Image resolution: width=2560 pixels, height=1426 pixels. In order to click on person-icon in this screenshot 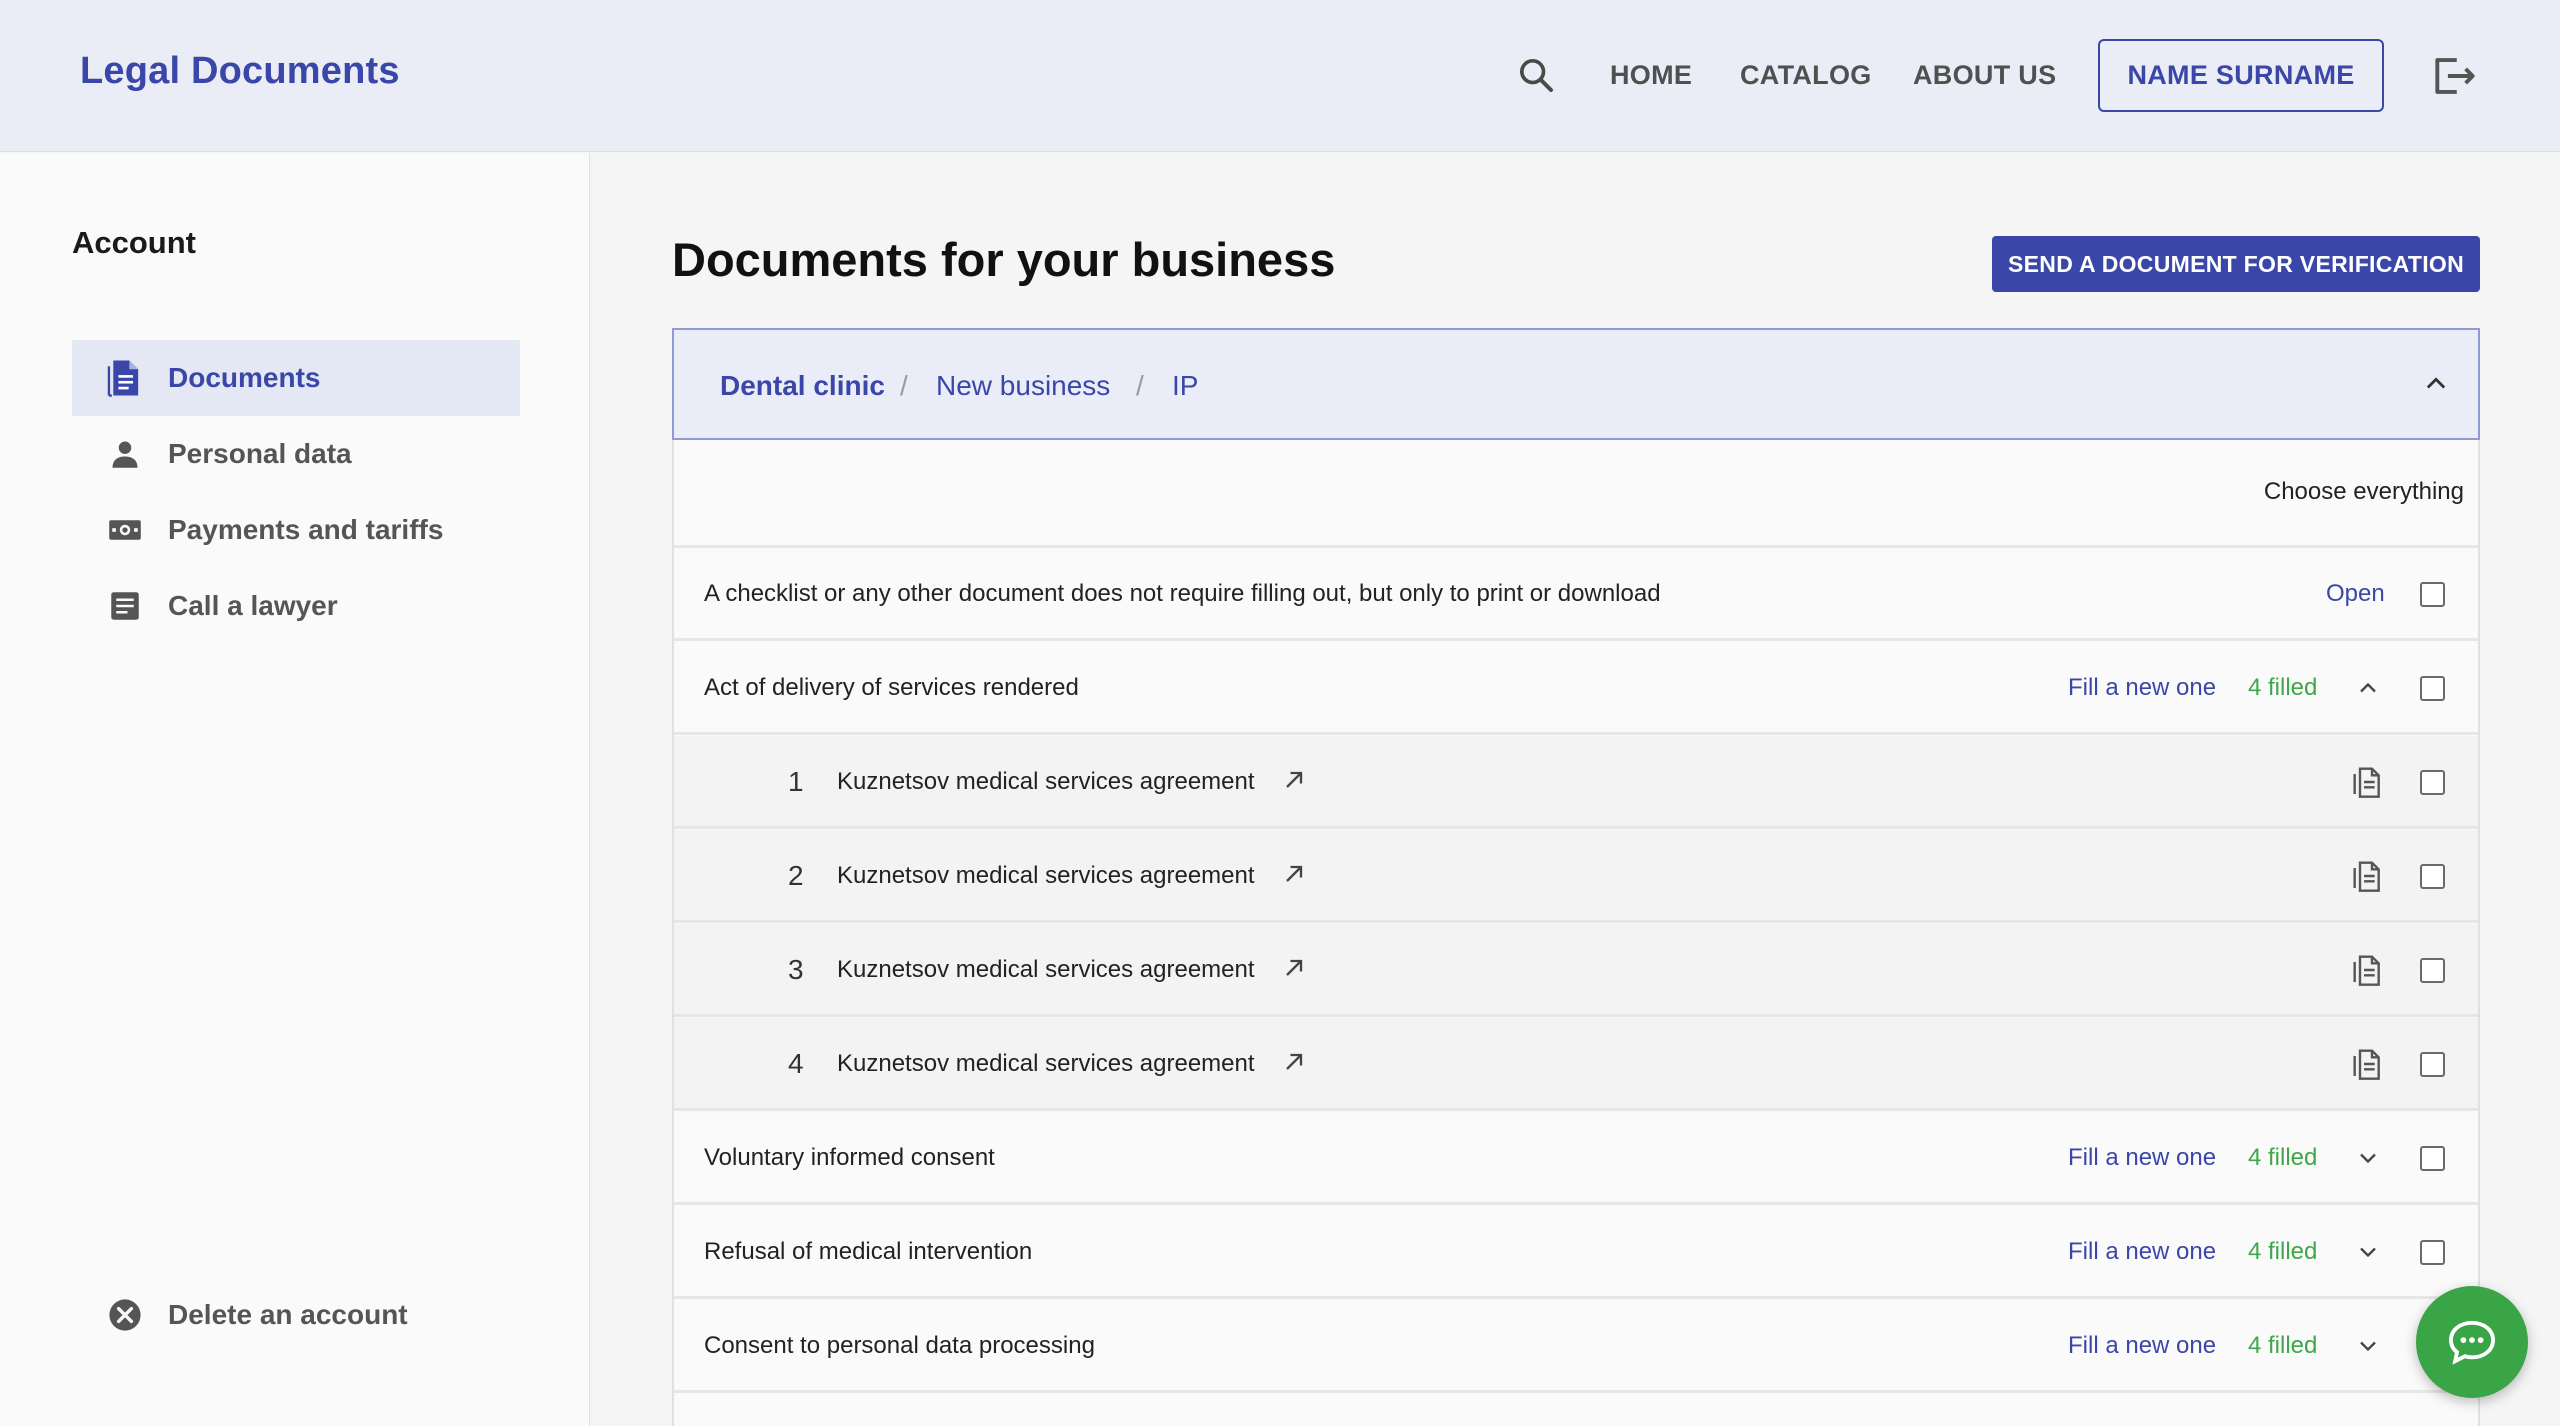, I will do `click(125, 454)`.